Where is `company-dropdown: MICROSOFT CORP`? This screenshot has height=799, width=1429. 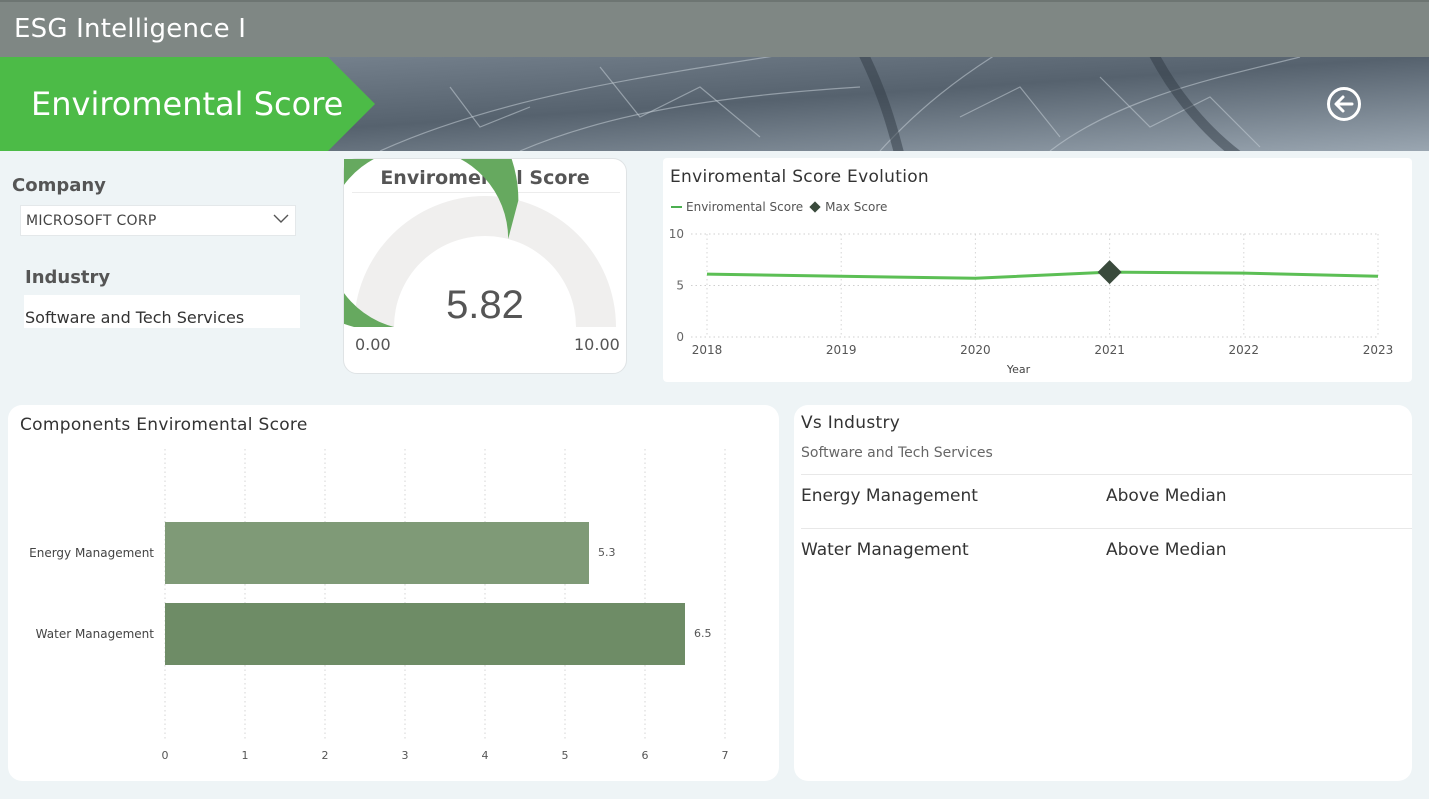 company-dropdown: MICROSOFT CORP is located at coordinates (158, 220).